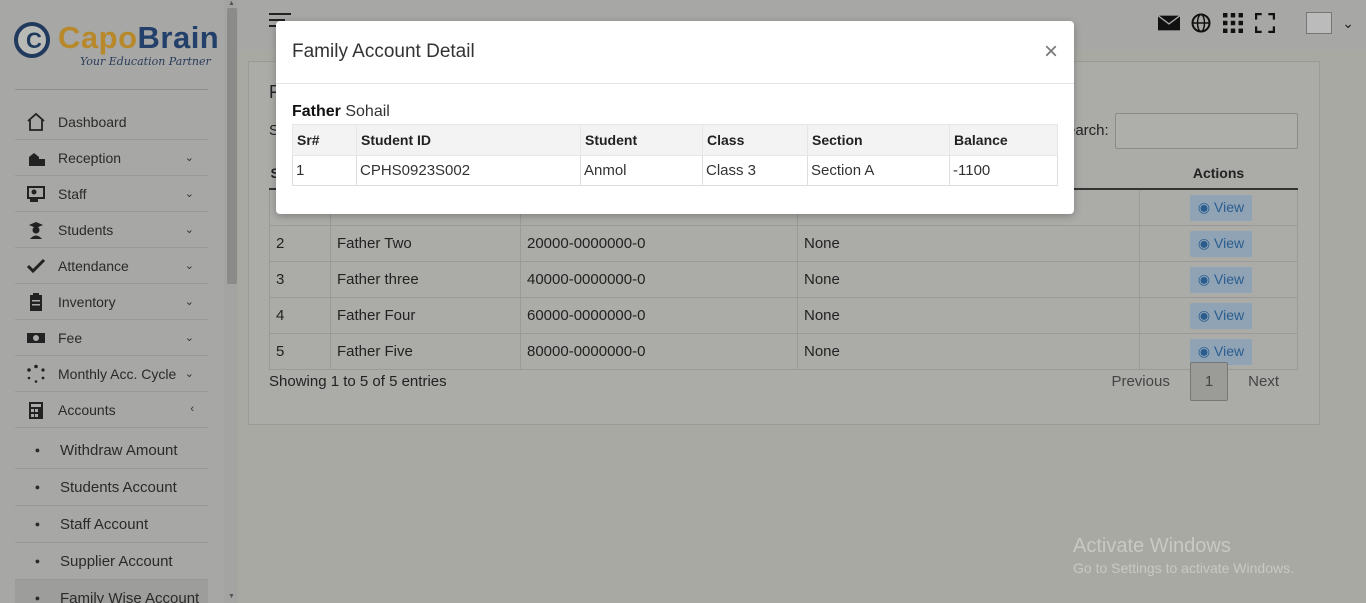 This screenshot has height=603, width=1366. I want to click on cell-student: Anmol, so click(641, 170).